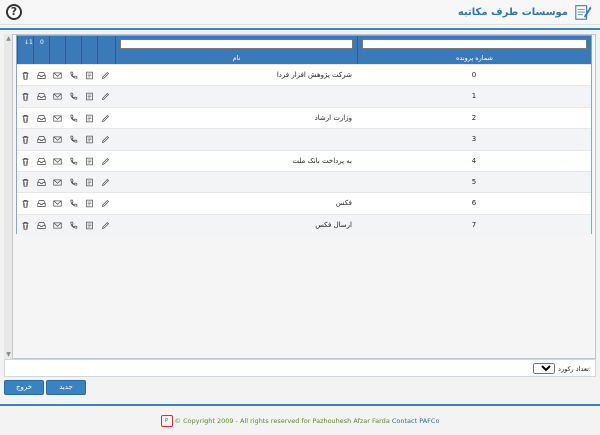 The height and width of the screenshot is (435, 600). I want to click on records-control: 10 تعداد رکورد:, so click(560, 368).